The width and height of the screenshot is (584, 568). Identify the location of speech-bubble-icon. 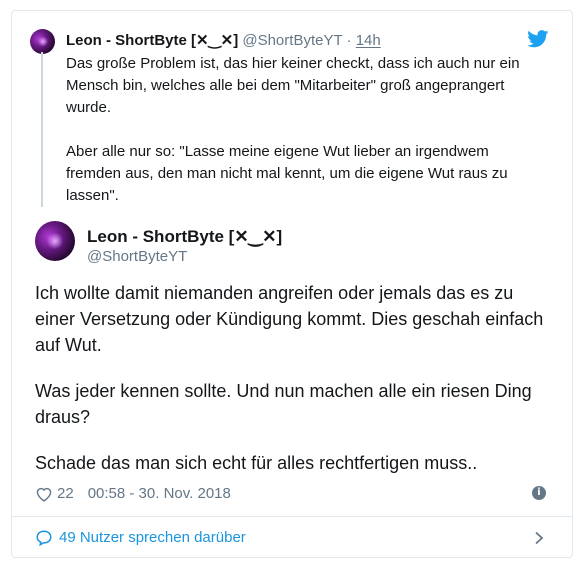
(44, 538).